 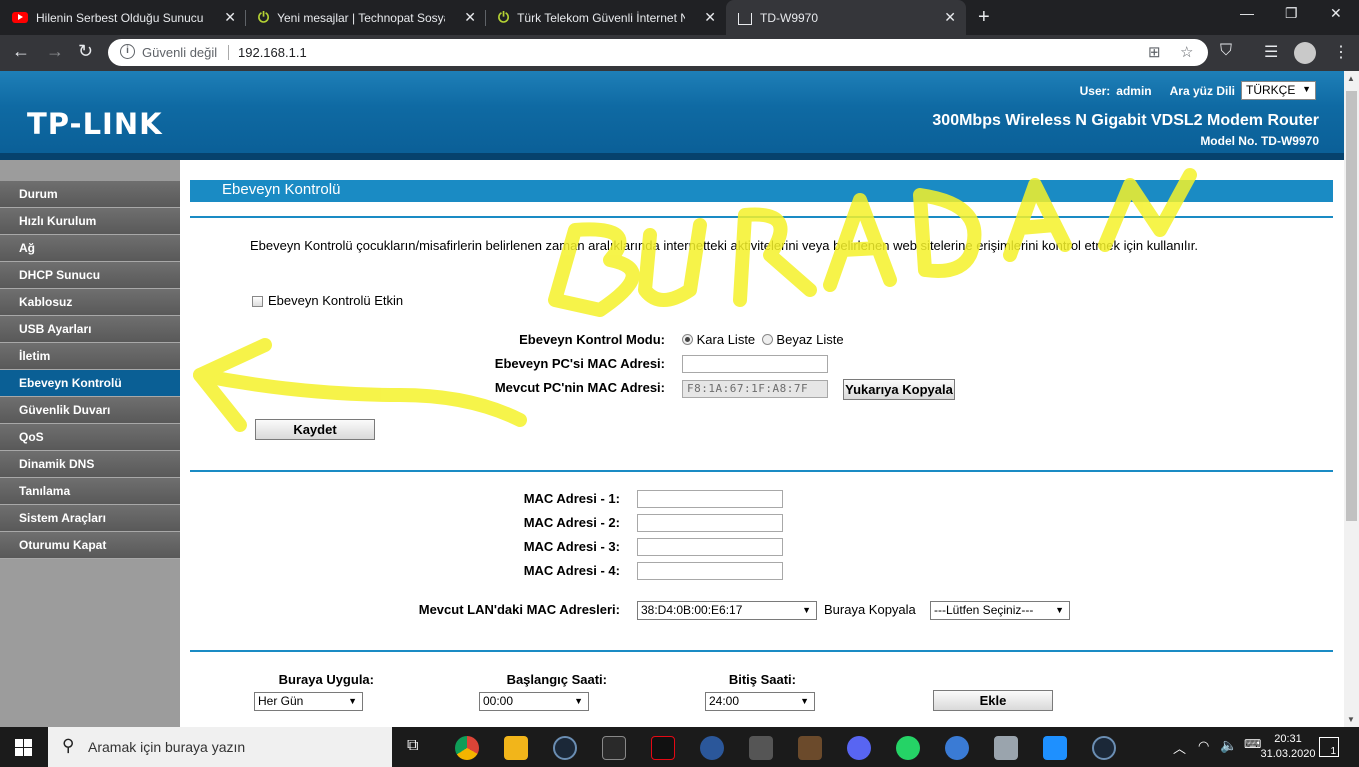 I want to click on translate-icon: ⊞, so click(x=1154, y=52).